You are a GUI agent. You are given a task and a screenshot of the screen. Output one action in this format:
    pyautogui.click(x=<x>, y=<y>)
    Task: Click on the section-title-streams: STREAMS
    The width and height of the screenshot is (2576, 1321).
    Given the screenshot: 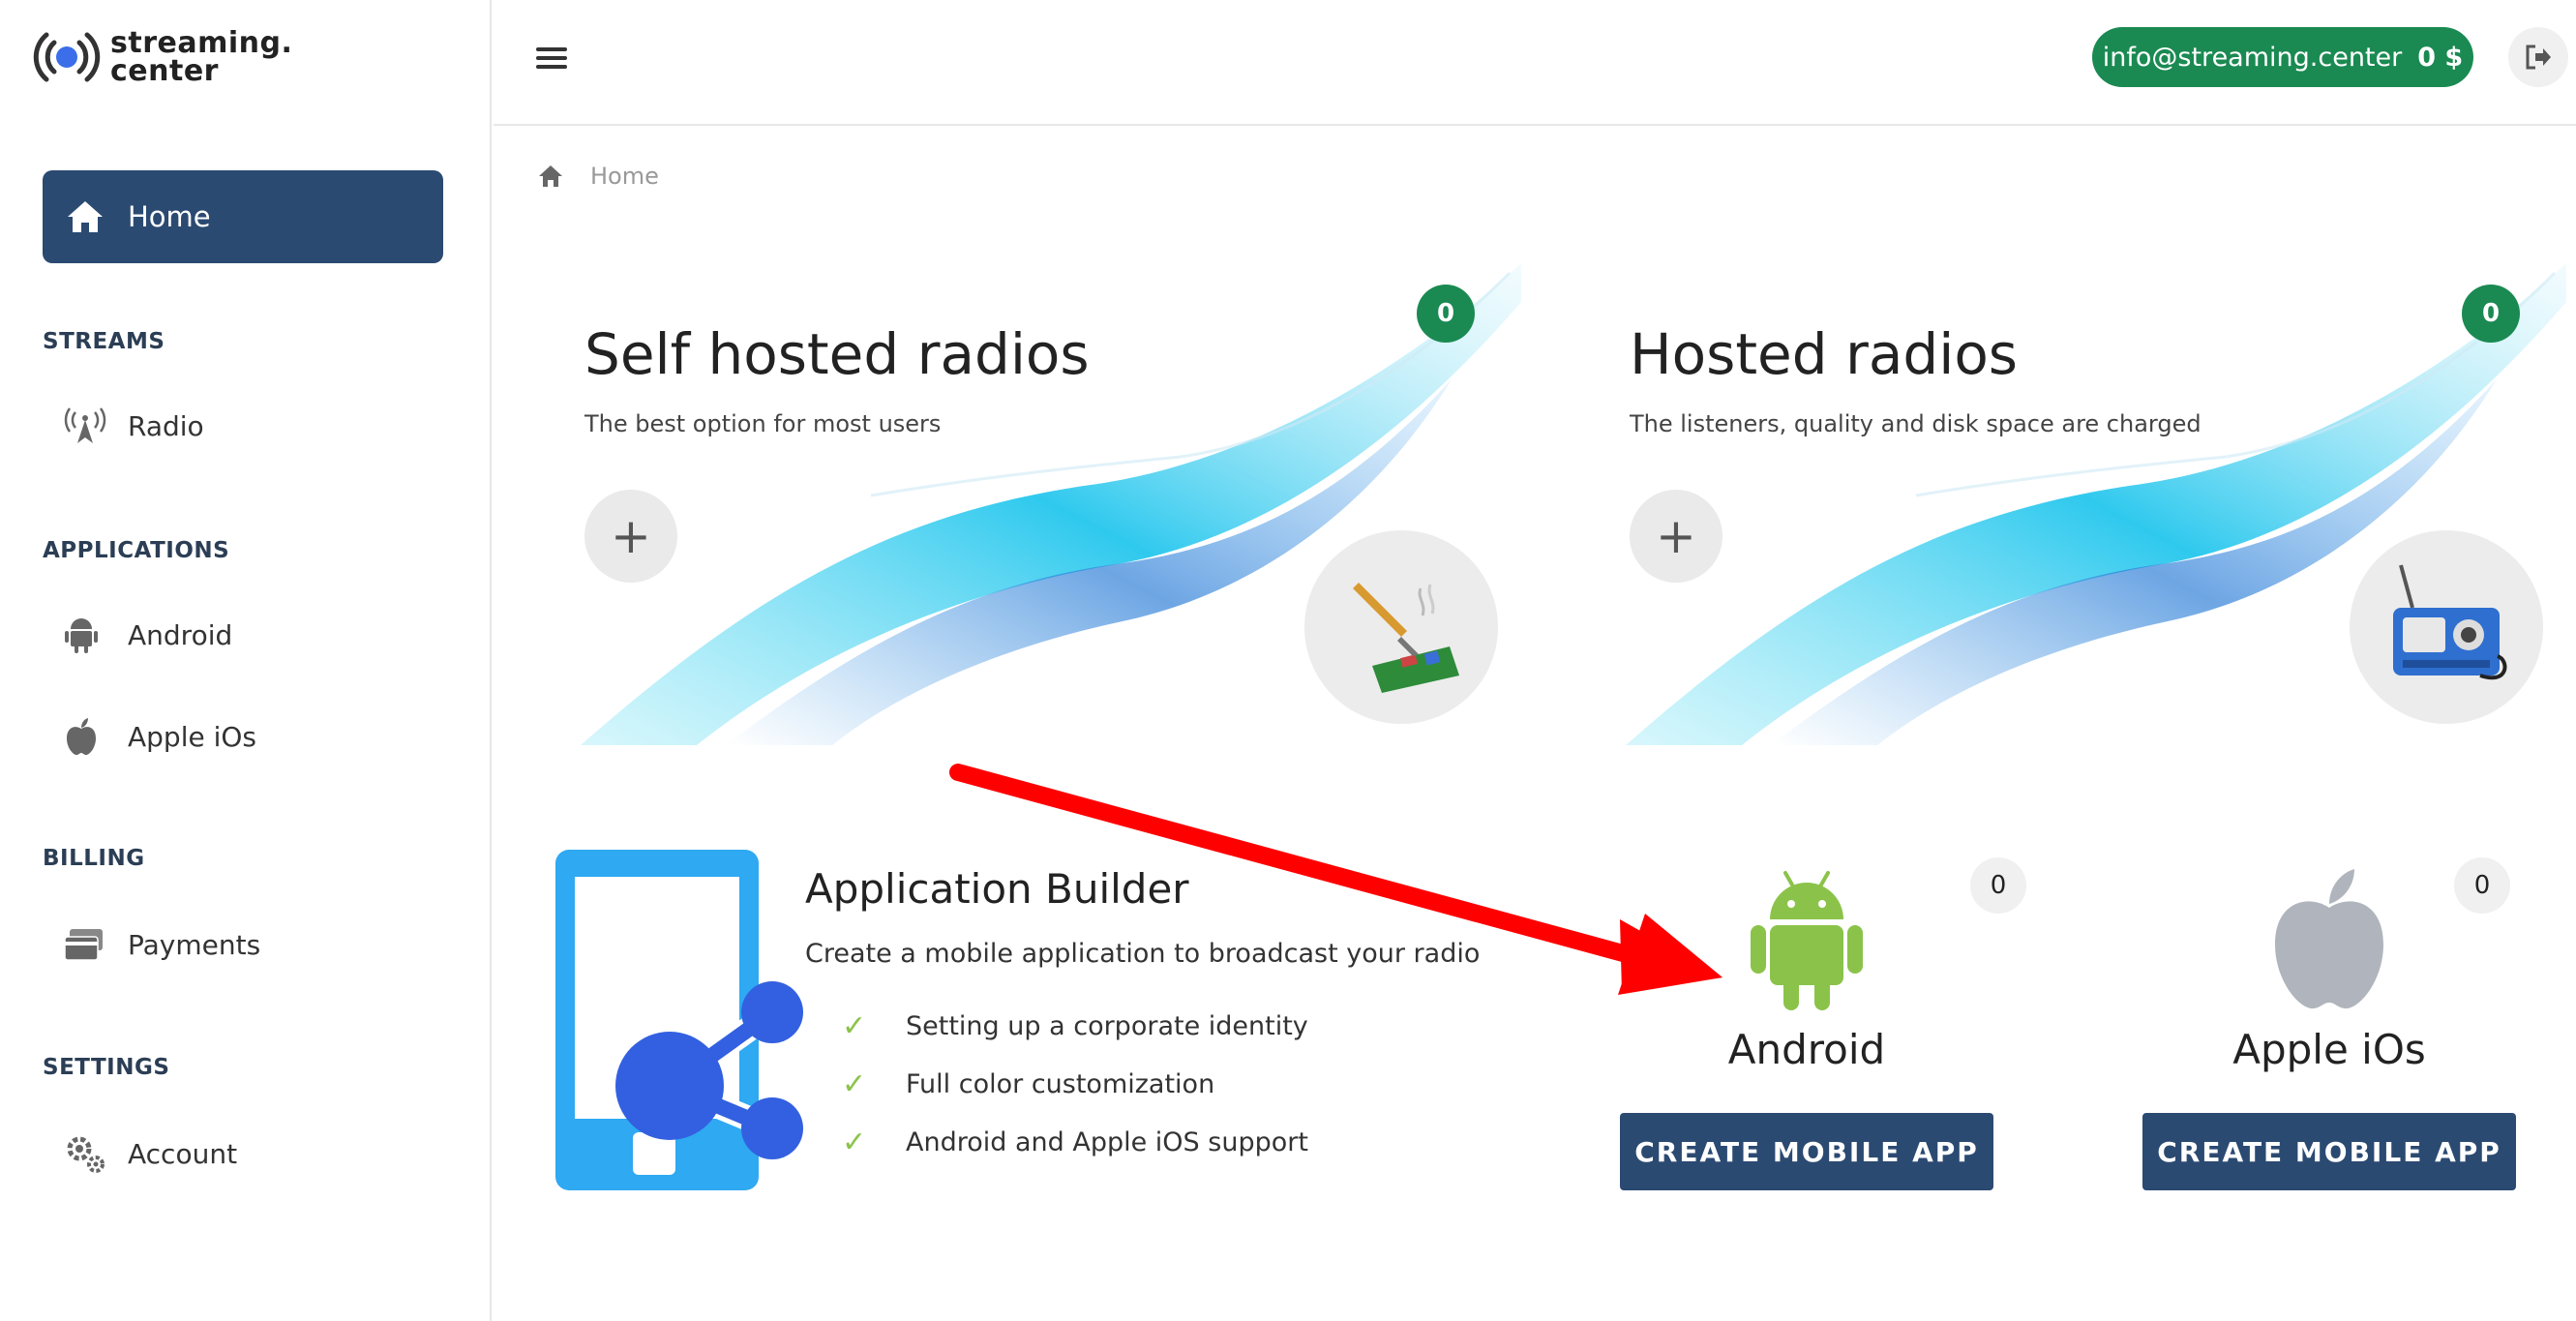 What is the action you would take?
    pyautogui.click(x=104, y=341)
    